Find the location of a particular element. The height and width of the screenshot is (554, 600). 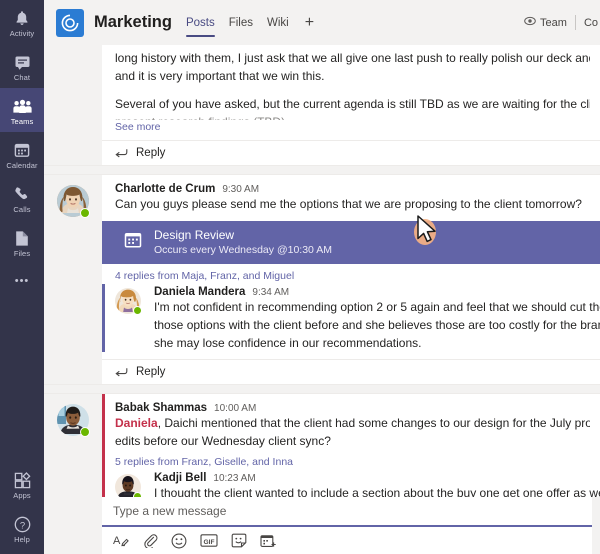

eye-icon is located at coordinates (530, 22).